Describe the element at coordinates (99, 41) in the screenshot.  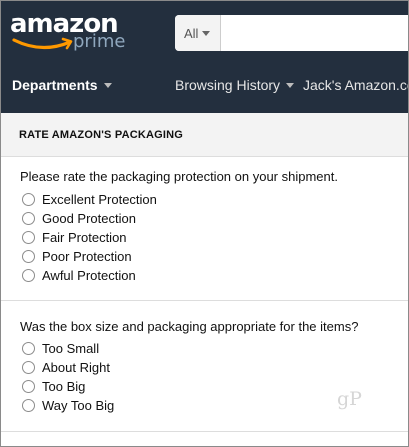
I see `logo-prime-text: prime` at that location.